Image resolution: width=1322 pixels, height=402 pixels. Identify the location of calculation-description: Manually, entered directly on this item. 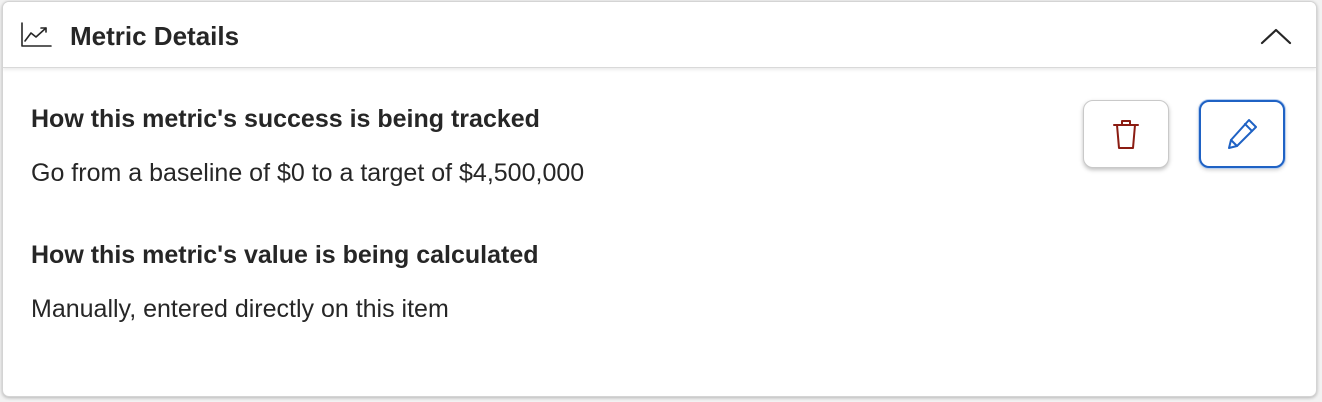
(240, 309).